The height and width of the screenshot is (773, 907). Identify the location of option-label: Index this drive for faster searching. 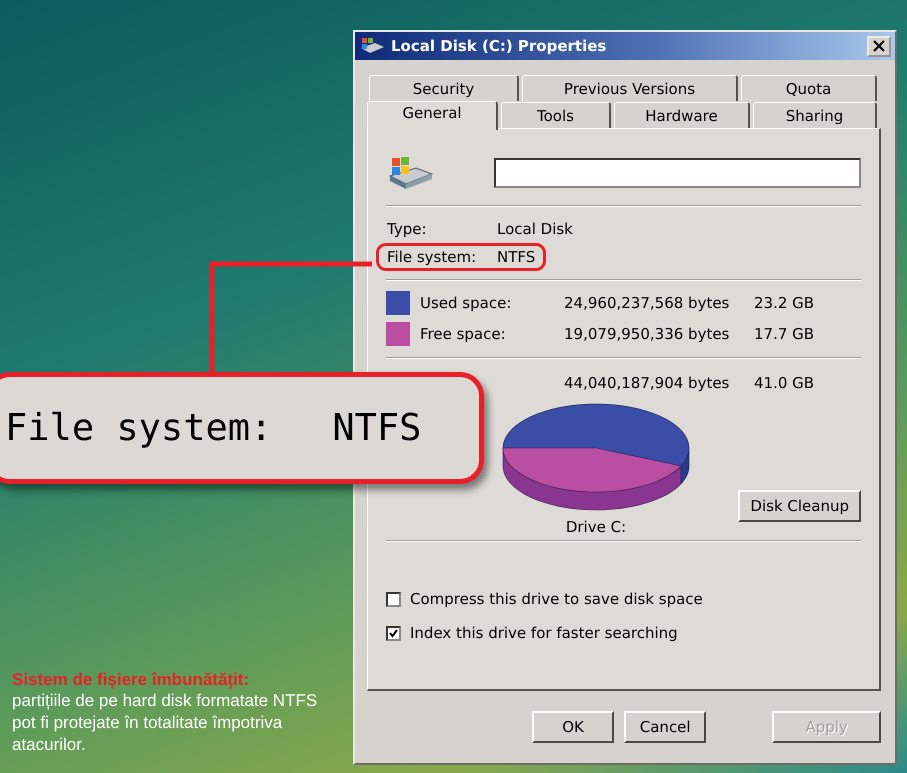
(544, 633).